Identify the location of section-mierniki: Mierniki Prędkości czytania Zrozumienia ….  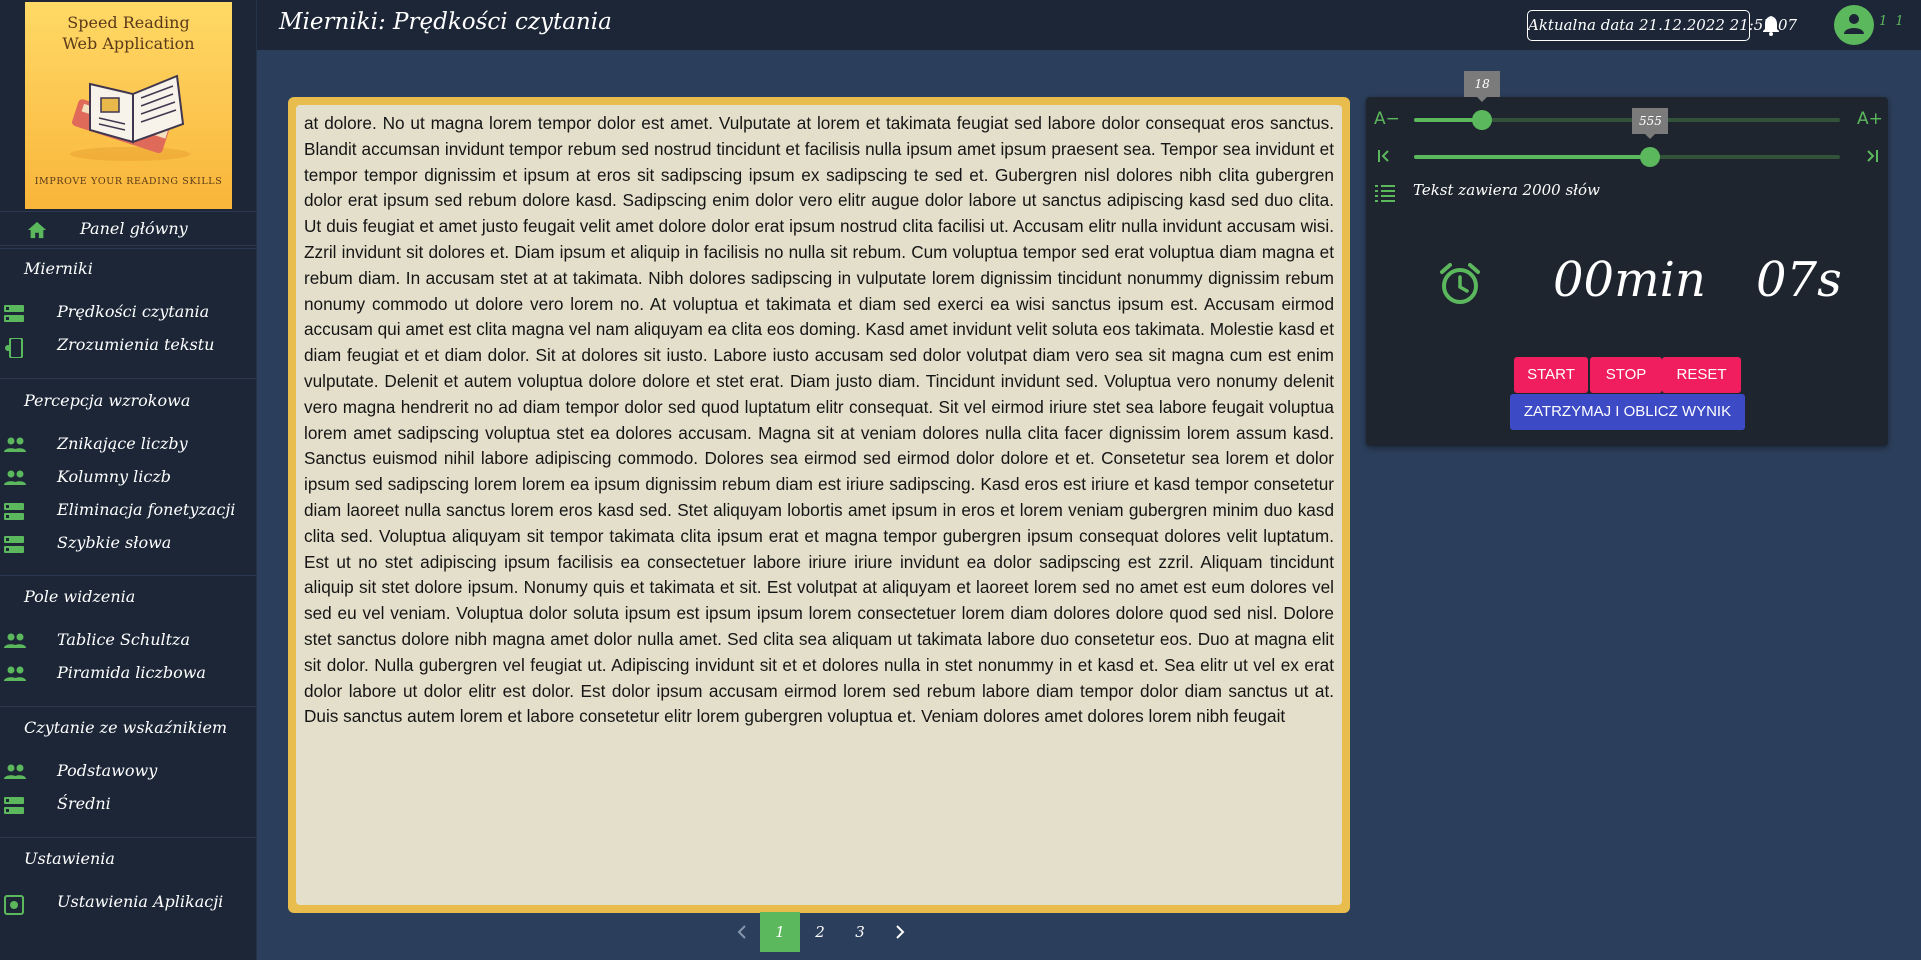
(128, 313).